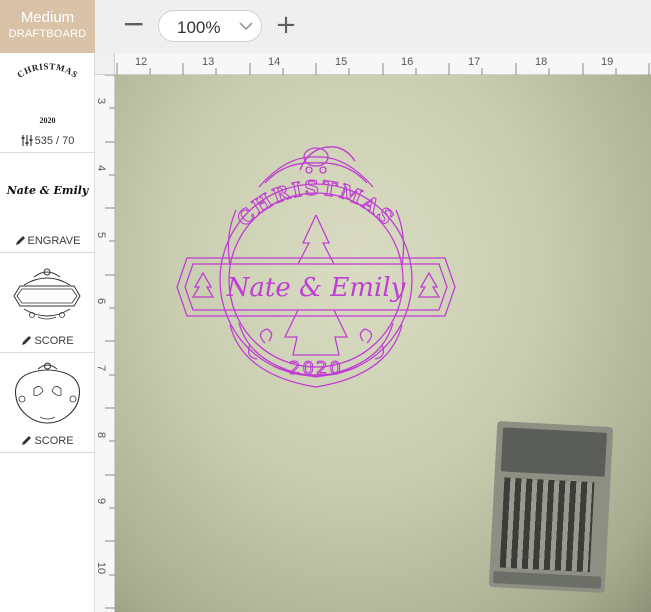 The height and width of the screenshot is (612, 651). What do you see at coordinates (208, 62) in the screenshot?
I see `ruler-label-top: 13` at bounding box center [208, 62].